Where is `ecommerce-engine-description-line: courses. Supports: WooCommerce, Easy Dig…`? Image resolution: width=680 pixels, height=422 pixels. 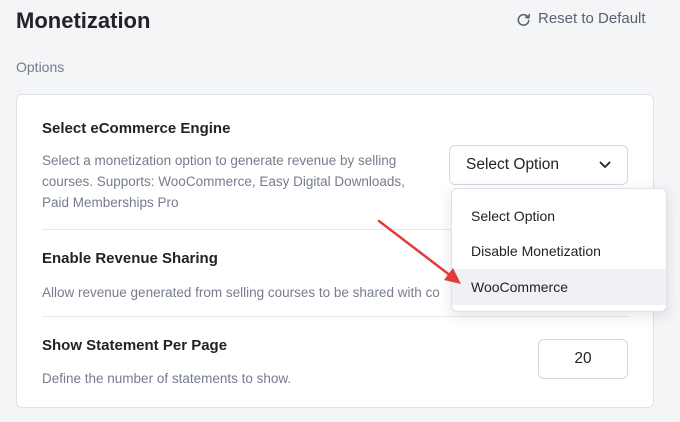
ecommerce-engine-description-line: courses. Supports: WooCommerce, Easy Dig… is located at coordinates (223, 181).